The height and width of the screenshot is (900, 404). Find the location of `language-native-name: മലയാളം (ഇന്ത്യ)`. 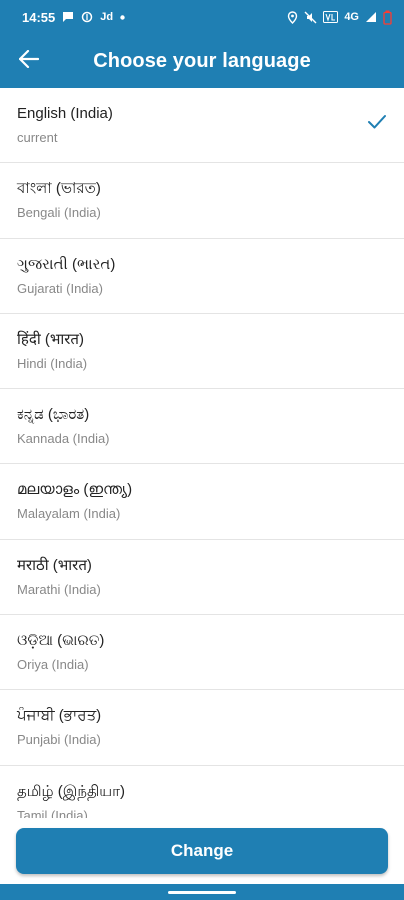

language-native-name: മലയാളം (ഇന്ത്യ) is located at coordinates (75, 490).